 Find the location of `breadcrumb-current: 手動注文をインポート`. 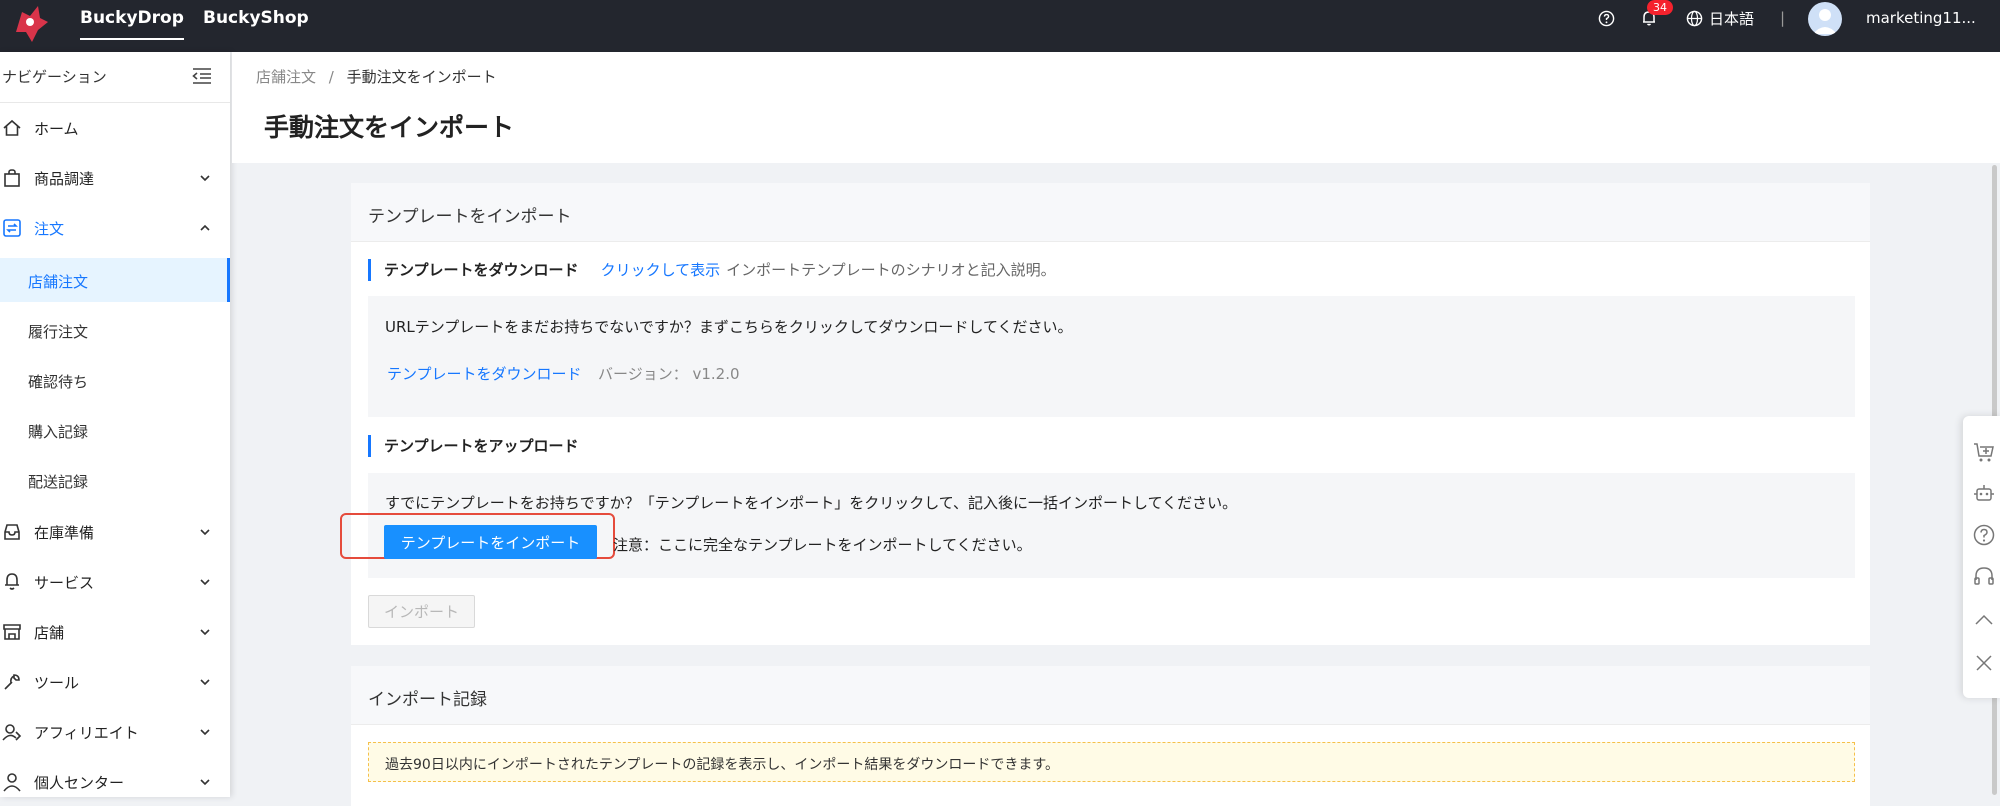

breadcrumb-current: 手動注文をインポート is located at coordinates (421, 77).